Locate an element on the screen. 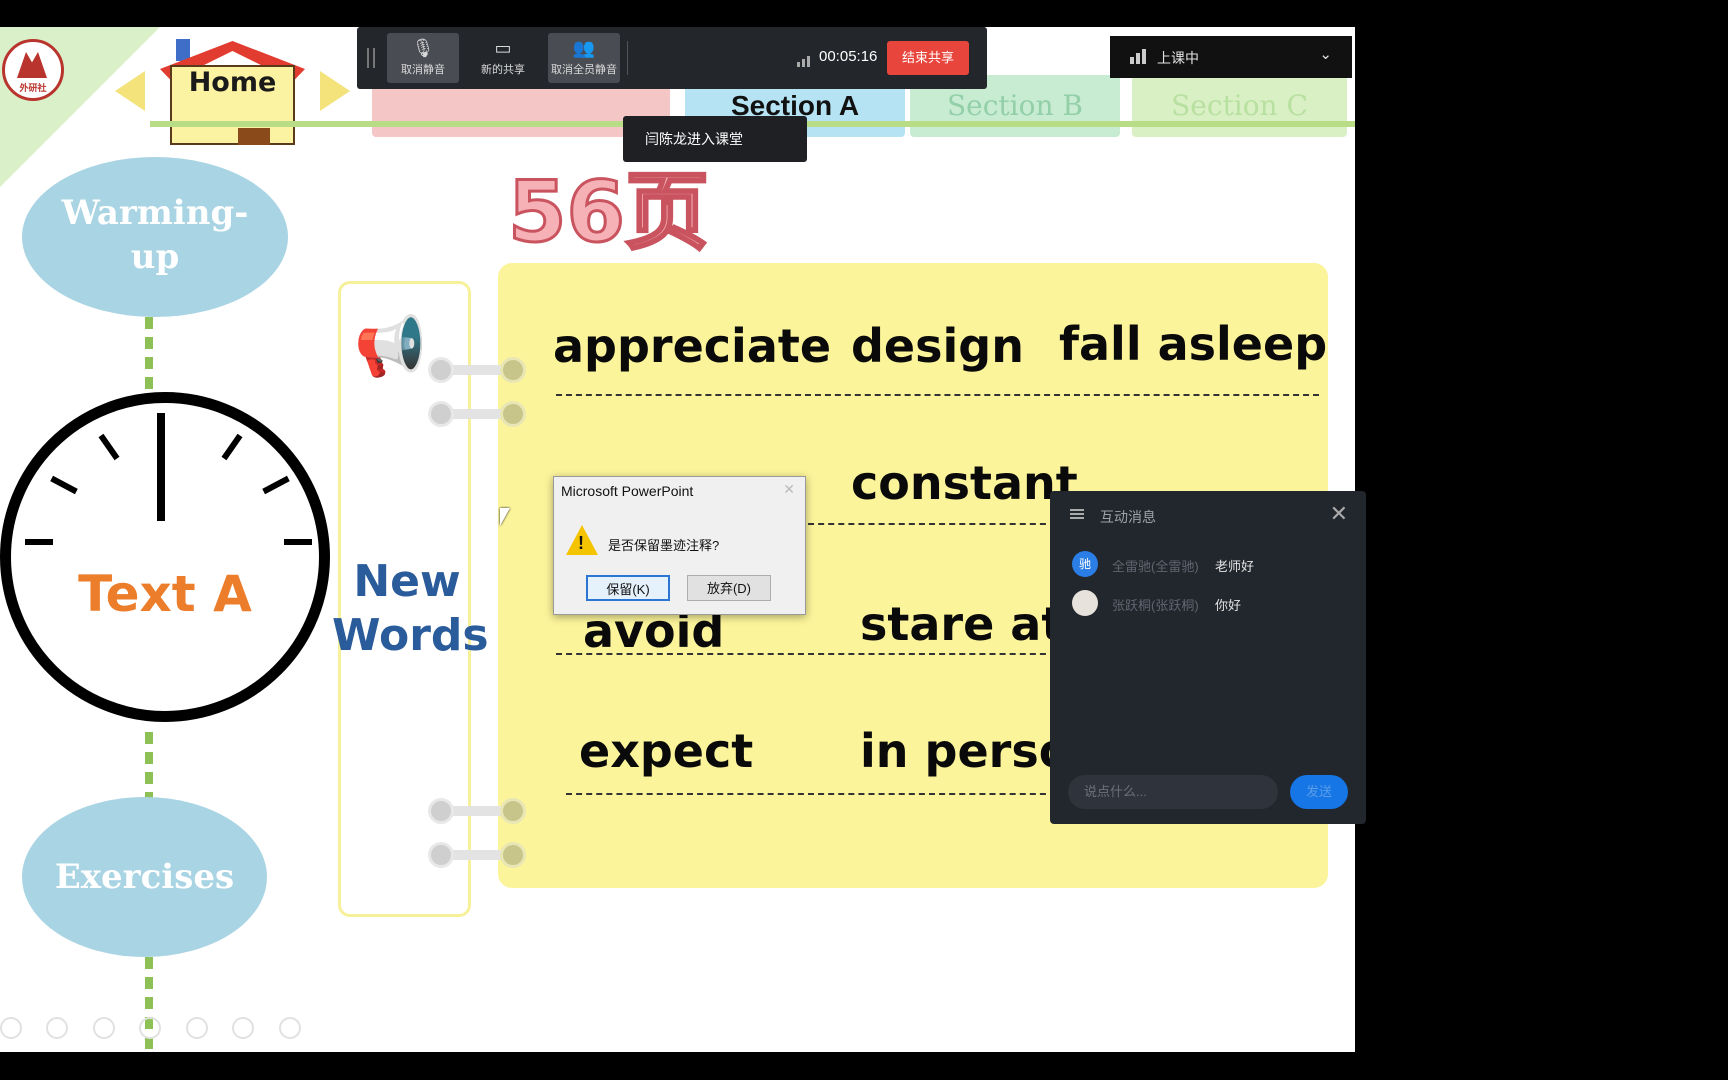 The width and height of the screenshot is (1728, 1080). house-chimney is located at coordinates (183, 50).